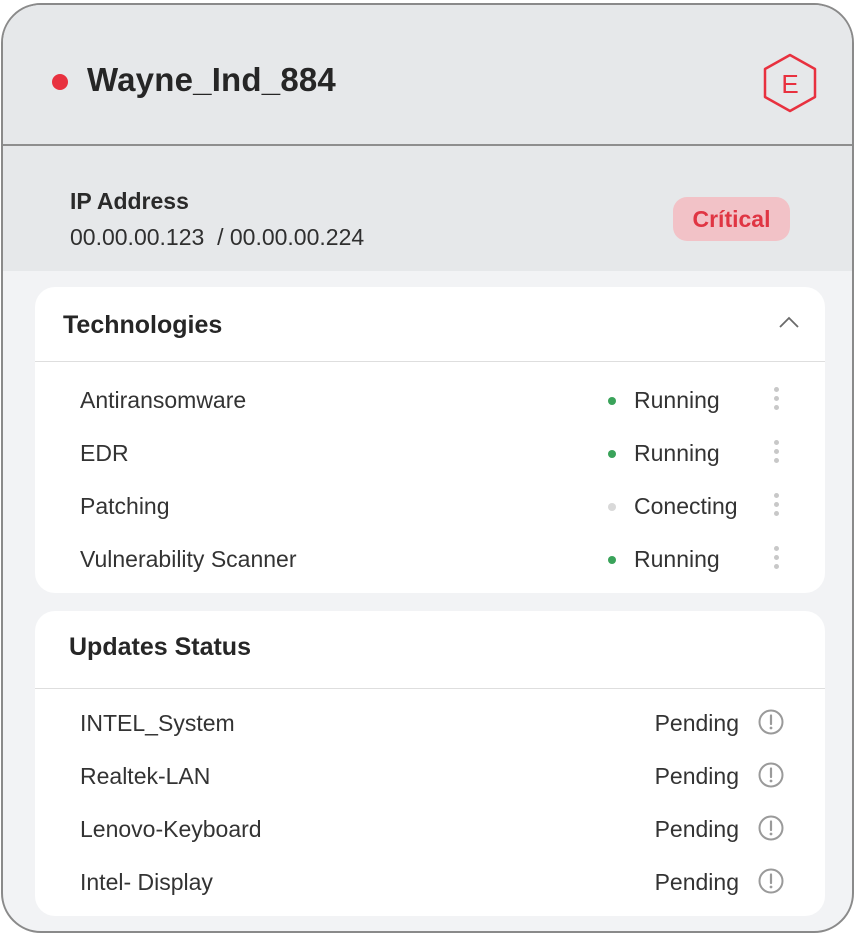 The height and width of the screenshot is (937, 858). What do you see at coordinates (145, 776) in the screenshot?
I see `update-name: Realtek-LAN` at bounding box center [145, 776].